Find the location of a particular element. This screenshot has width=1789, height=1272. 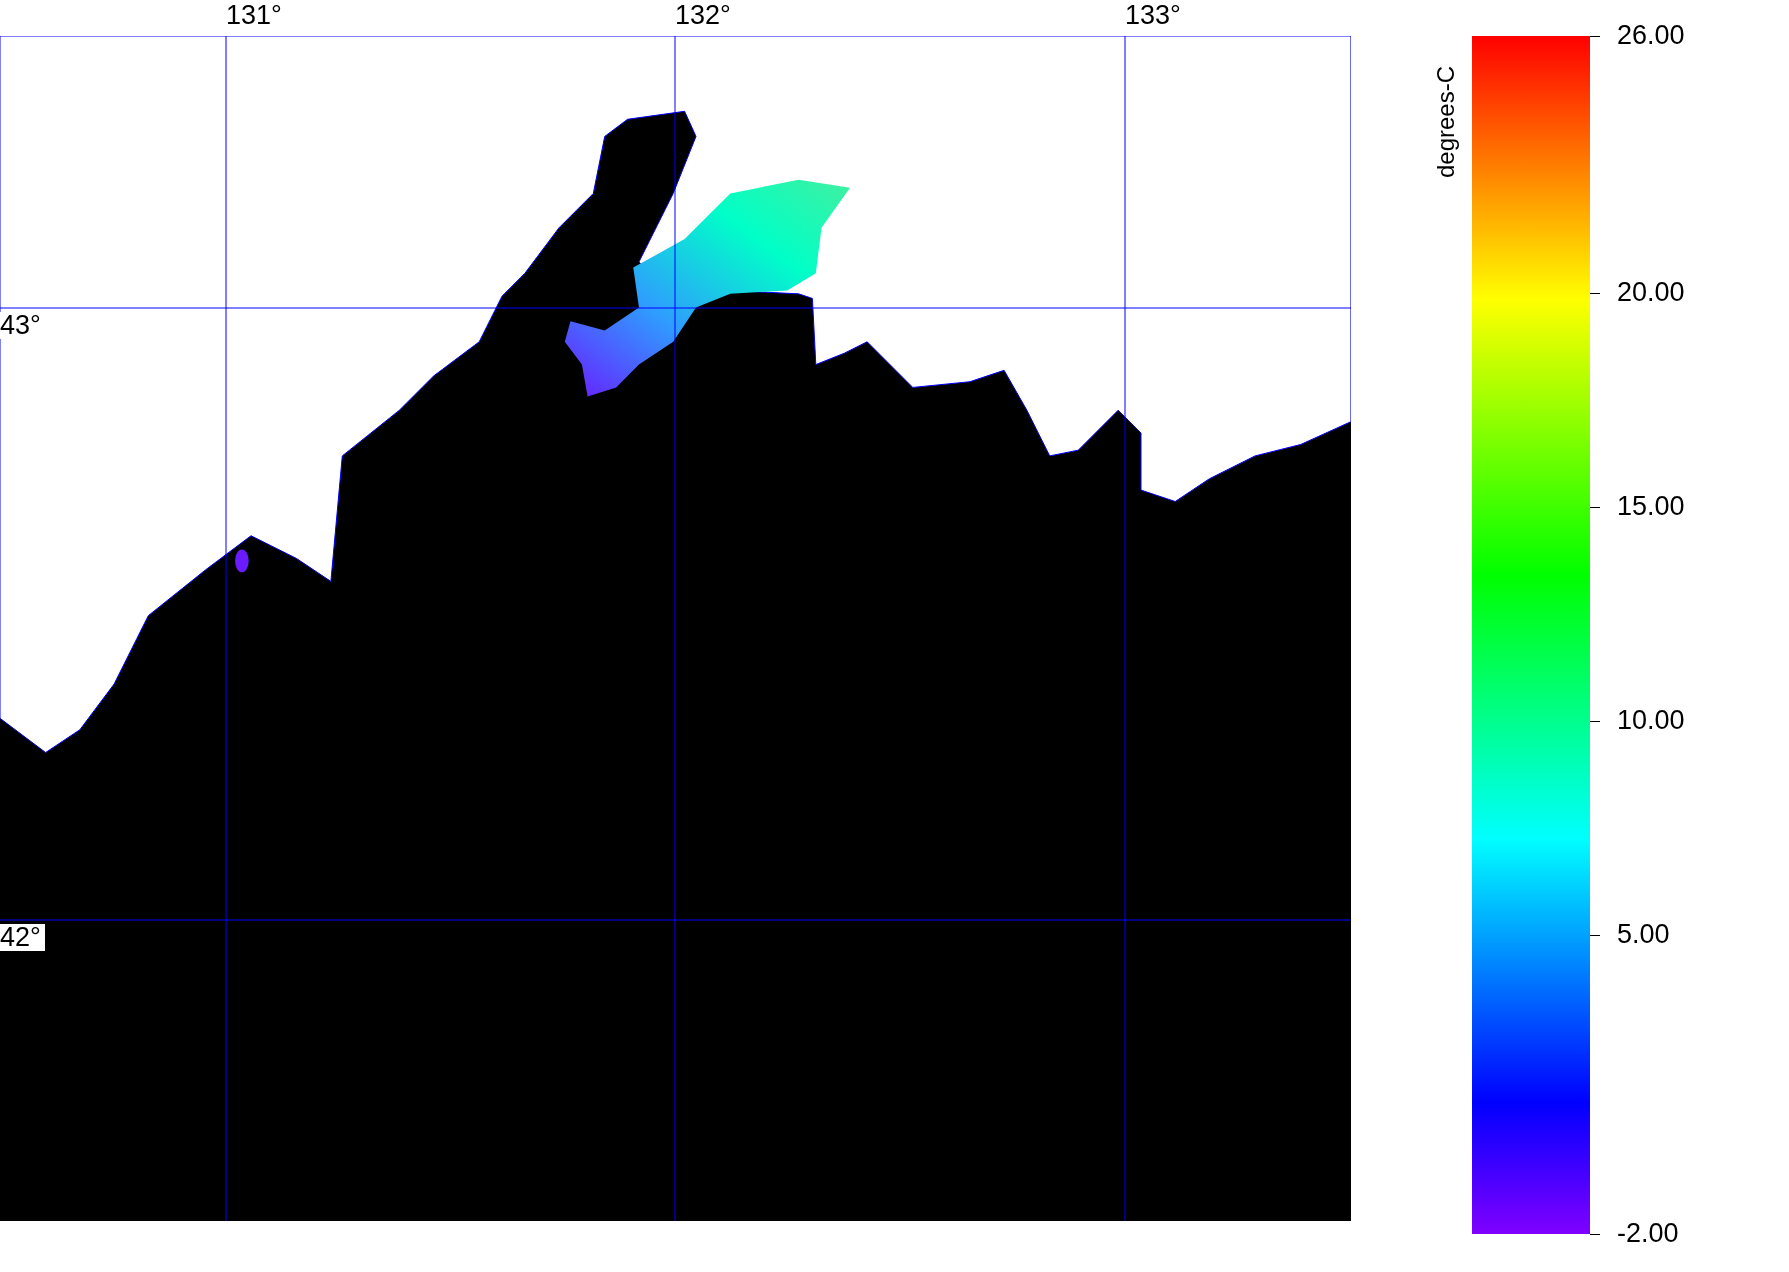

colorbar-tick-label: -2.00 is located at coordinates (1648, 1233).